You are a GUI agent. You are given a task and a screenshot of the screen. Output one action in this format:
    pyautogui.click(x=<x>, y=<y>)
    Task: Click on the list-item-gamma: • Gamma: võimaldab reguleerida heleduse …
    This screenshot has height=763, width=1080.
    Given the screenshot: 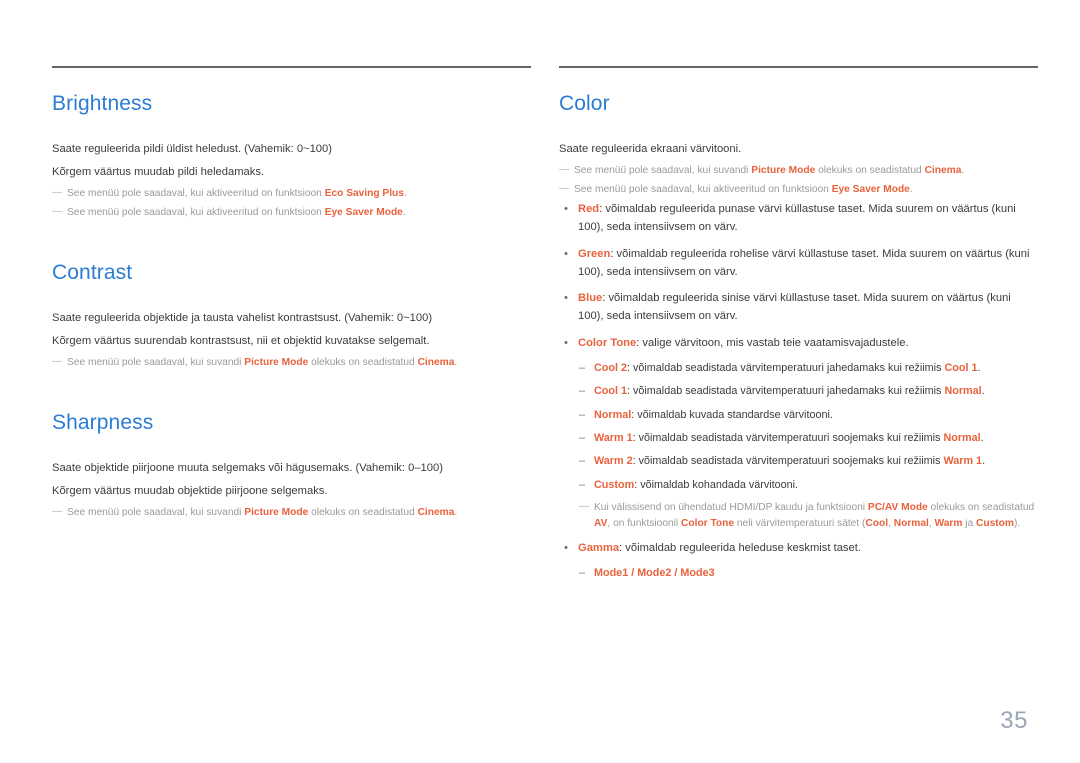 What is the action you would take?
    pyautogui.click(x=798, y=561)
    